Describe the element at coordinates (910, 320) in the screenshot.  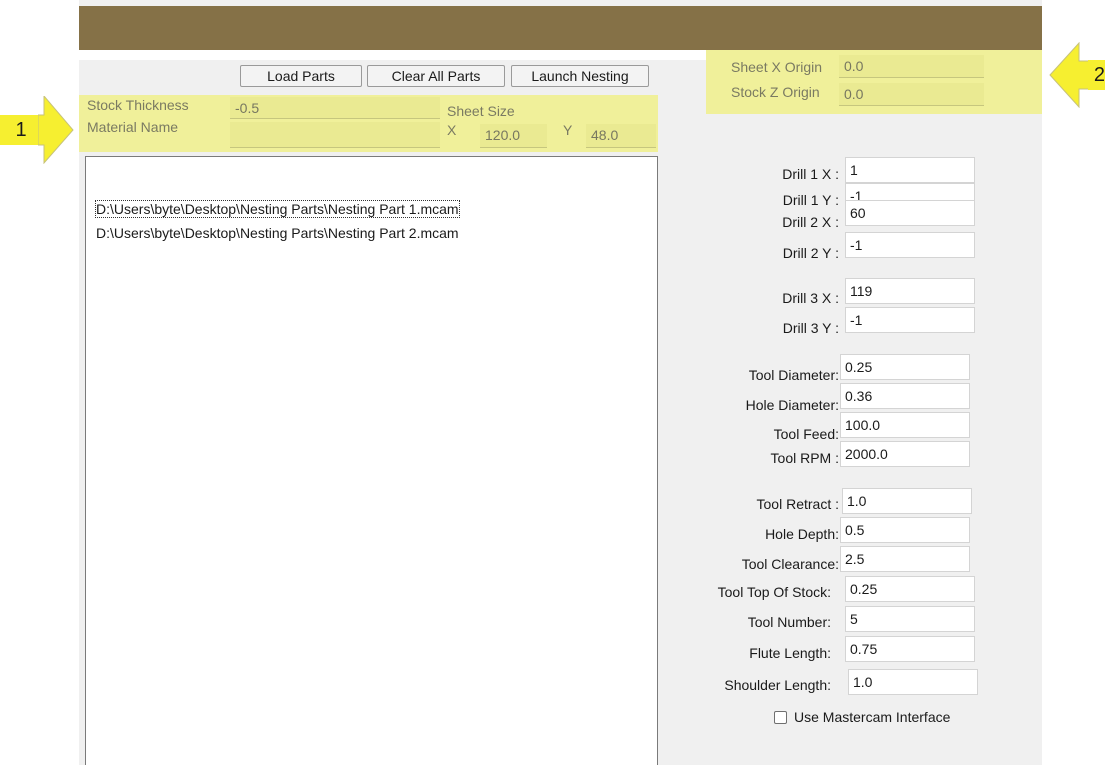
I see `drill-3-y-field: -1` at that location.